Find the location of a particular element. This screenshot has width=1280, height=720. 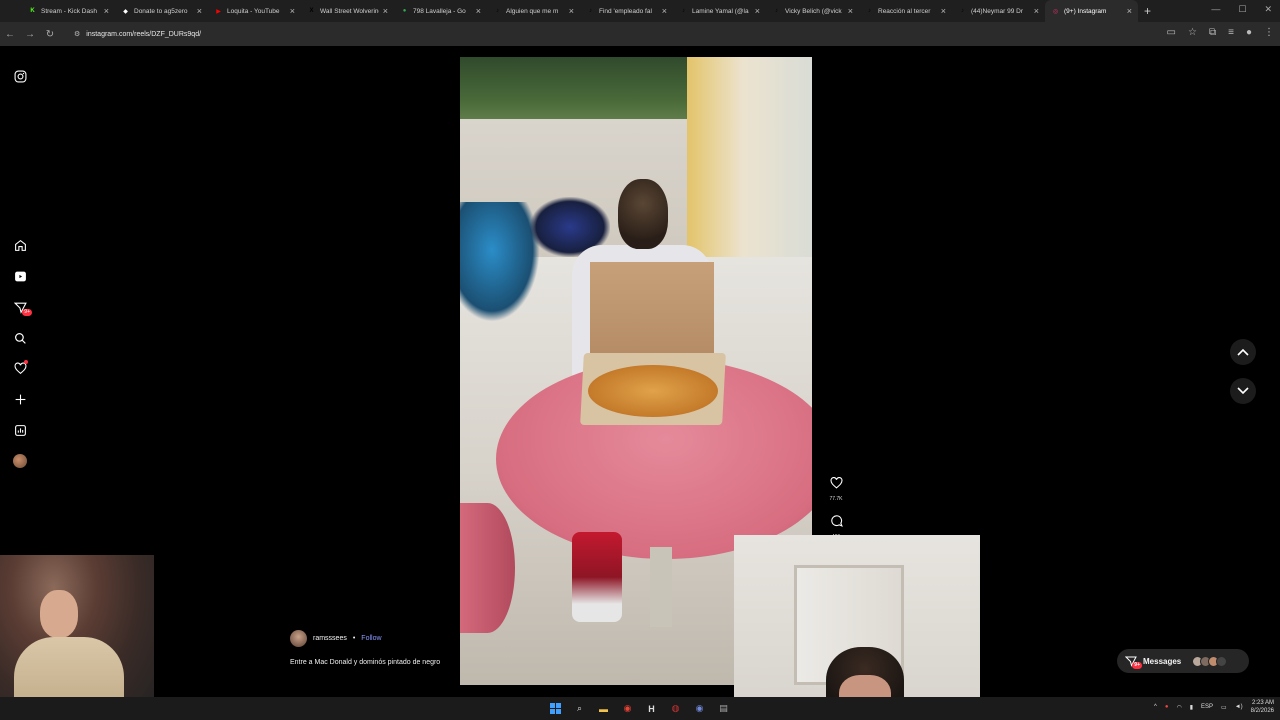

tray-app-icon: ● is located at coordinates (1167, 707).